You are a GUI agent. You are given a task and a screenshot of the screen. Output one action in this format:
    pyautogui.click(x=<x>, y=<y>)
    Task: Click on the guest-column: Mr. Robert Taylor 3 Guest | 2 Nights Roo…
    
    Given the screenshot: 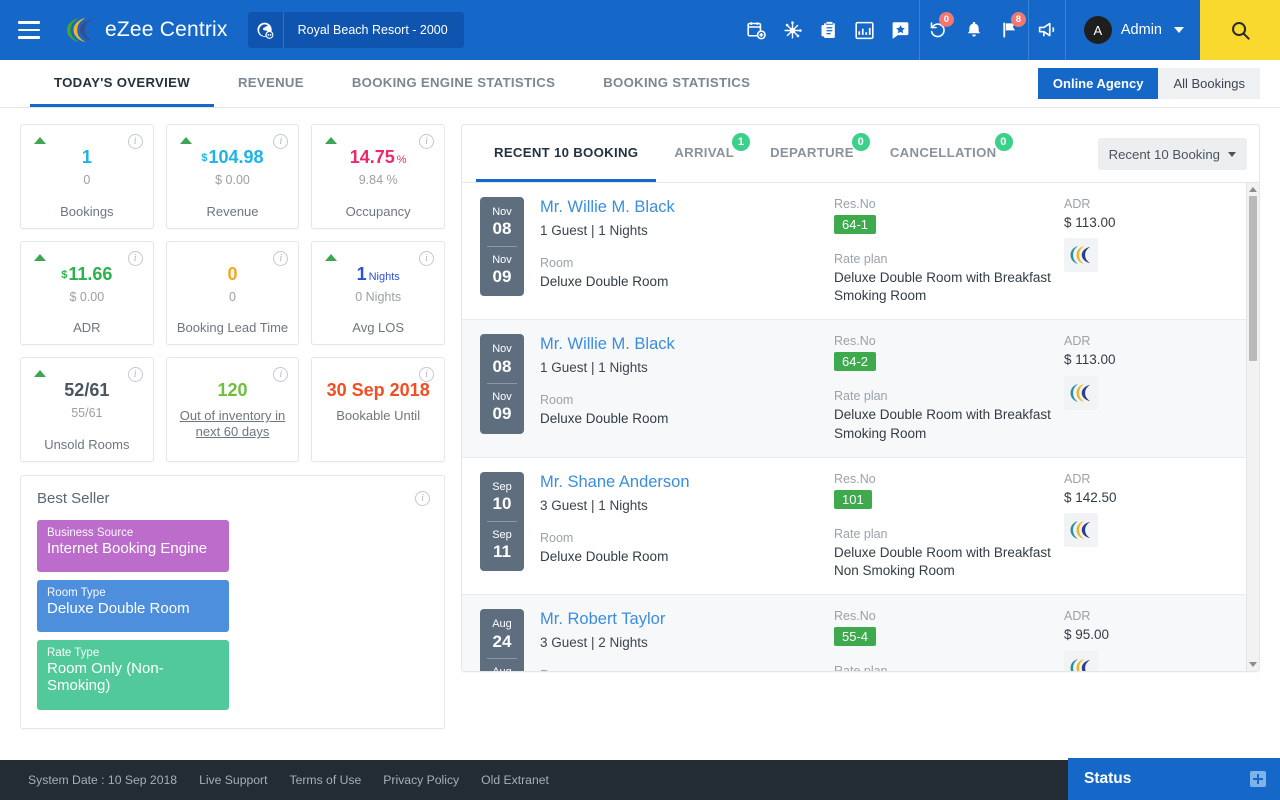 What is the action you would take?
    pyautogui.click(x=679, y=640)
    